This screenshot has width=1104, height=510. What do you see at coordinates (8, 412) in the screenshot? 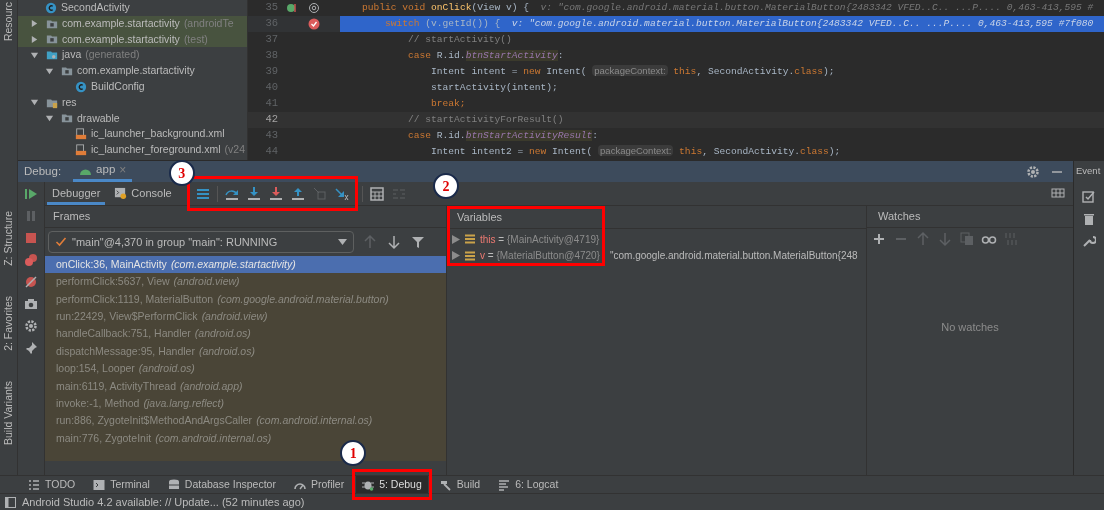
I see `tool-window-tab: Build Variants` at bounding box center [8, 412].